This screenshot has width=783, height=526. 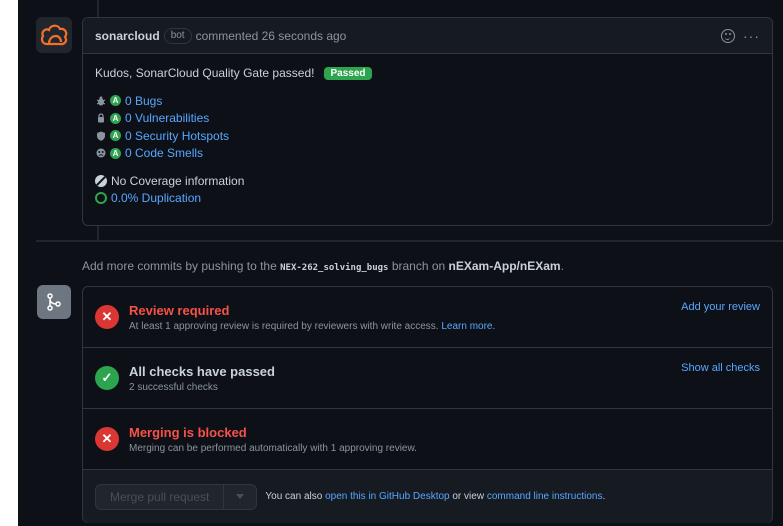 I want to click on code-smell-icon, so click(x=100, y=153).